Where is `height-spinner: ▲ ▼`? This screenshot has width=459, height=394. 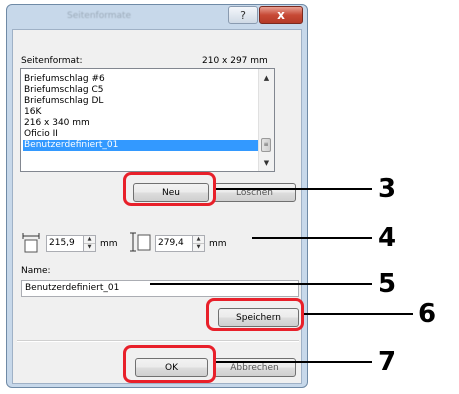
height-spinner: ▲ ▼ is located at coordinates (198, 243).